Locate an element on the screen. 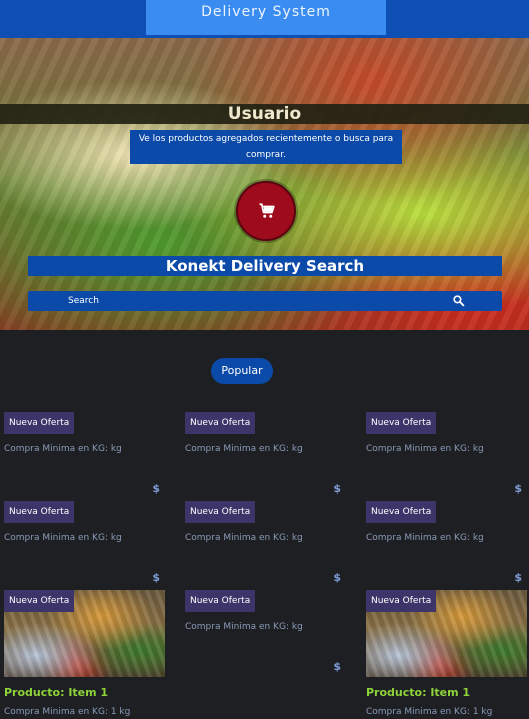 The image size is (529, 719). shopping-cart-icon is located at coordinates (267, 210).